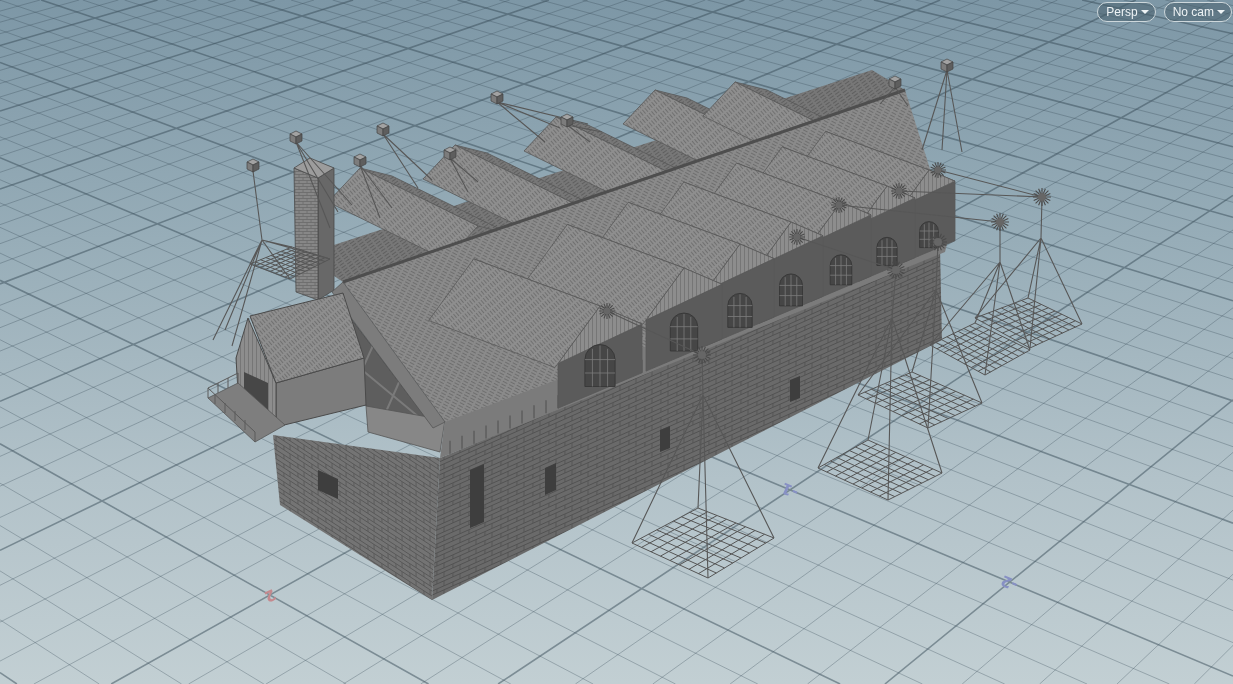  What do you see at coordinates (1126, 12) in the screenshot?
I see `dropdown-button: Persp` at bounding box center [1126, 12].